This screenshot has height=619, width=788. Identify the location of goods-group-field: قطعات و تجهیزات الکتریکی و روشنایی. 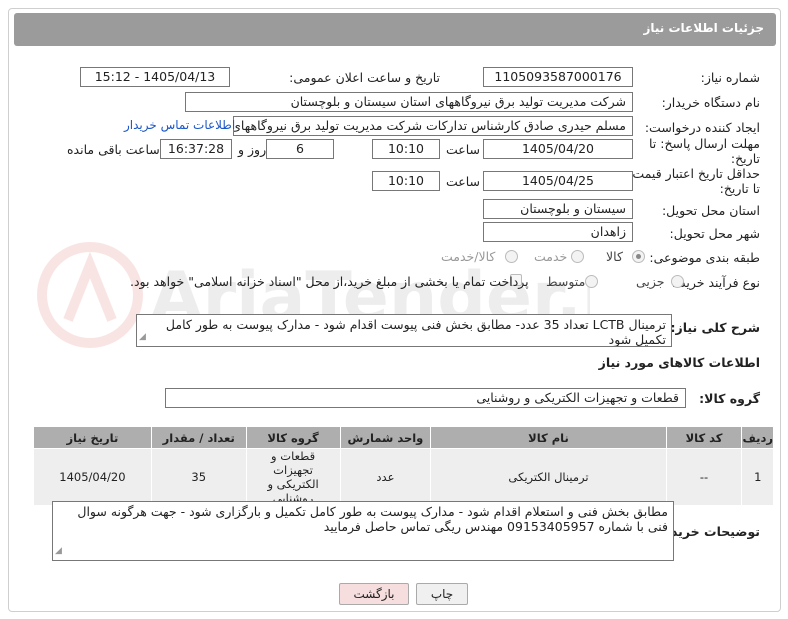
(425, 398).